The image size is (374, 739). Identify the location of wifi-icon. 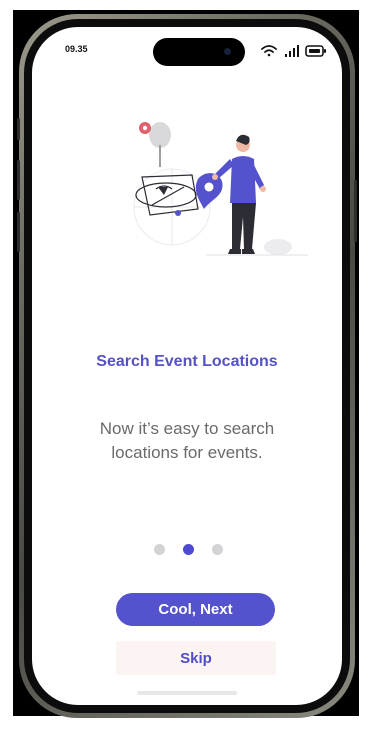
(269, 51).